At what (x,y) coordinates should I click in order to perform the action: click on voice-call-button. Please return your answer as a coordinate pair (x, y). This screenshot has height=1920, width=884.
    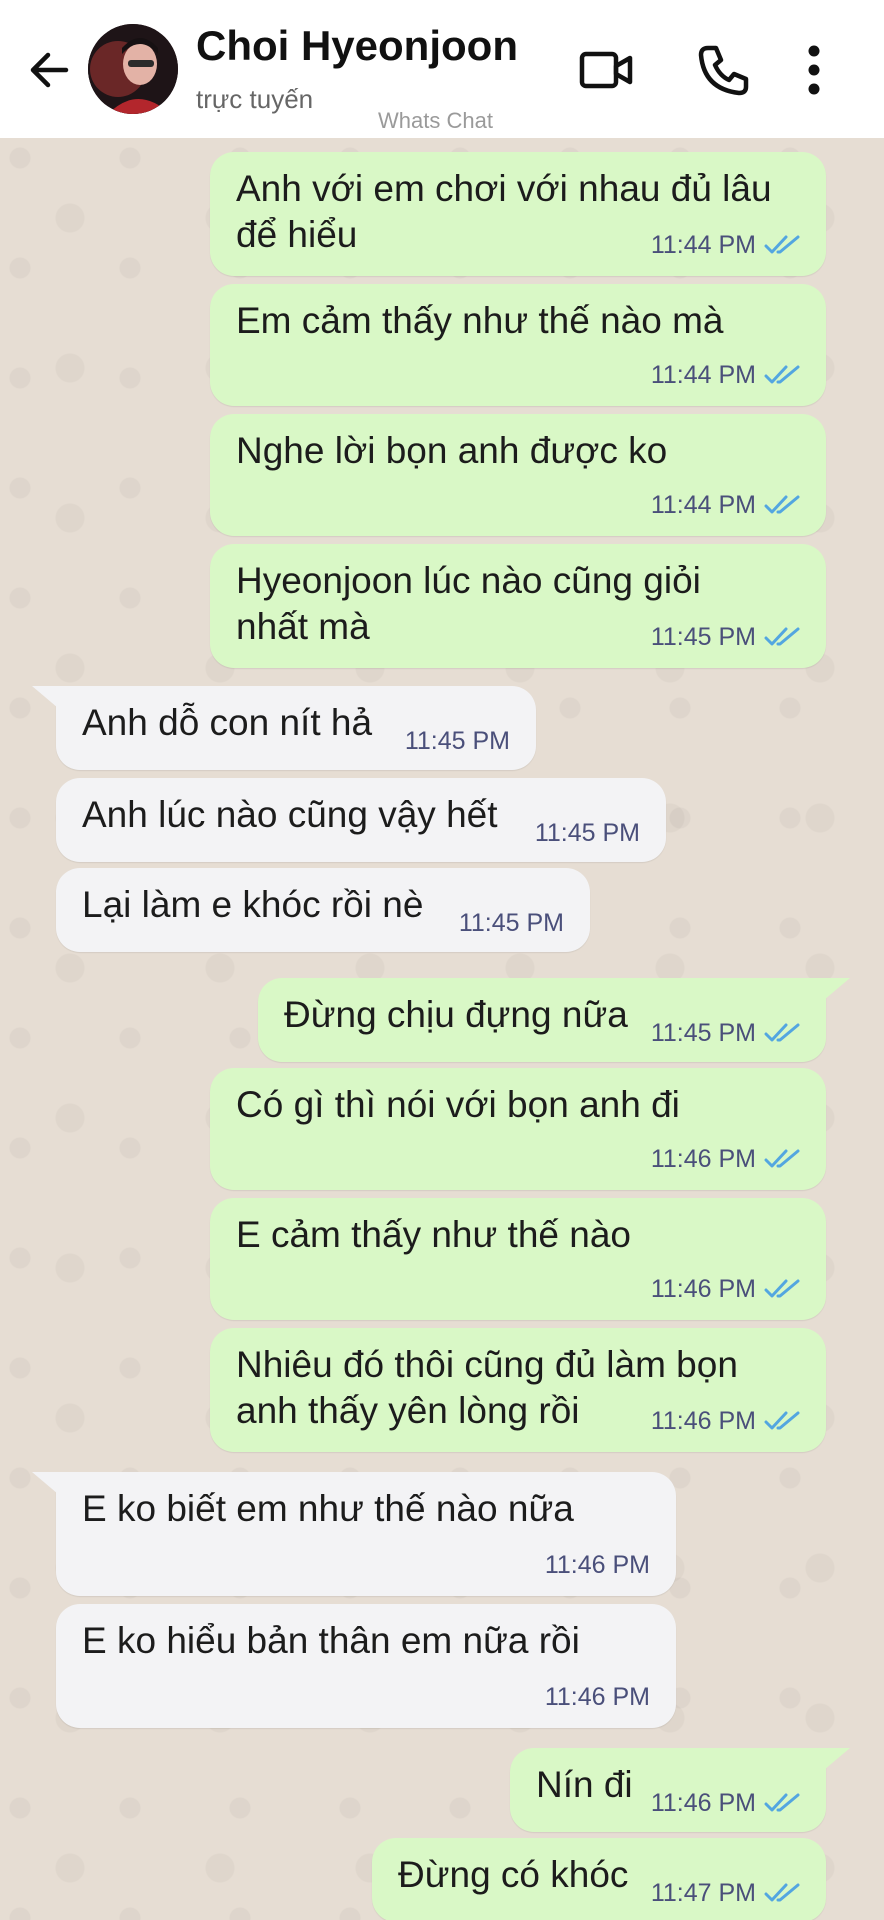
    Looking at the image, I should click on (724, 70).